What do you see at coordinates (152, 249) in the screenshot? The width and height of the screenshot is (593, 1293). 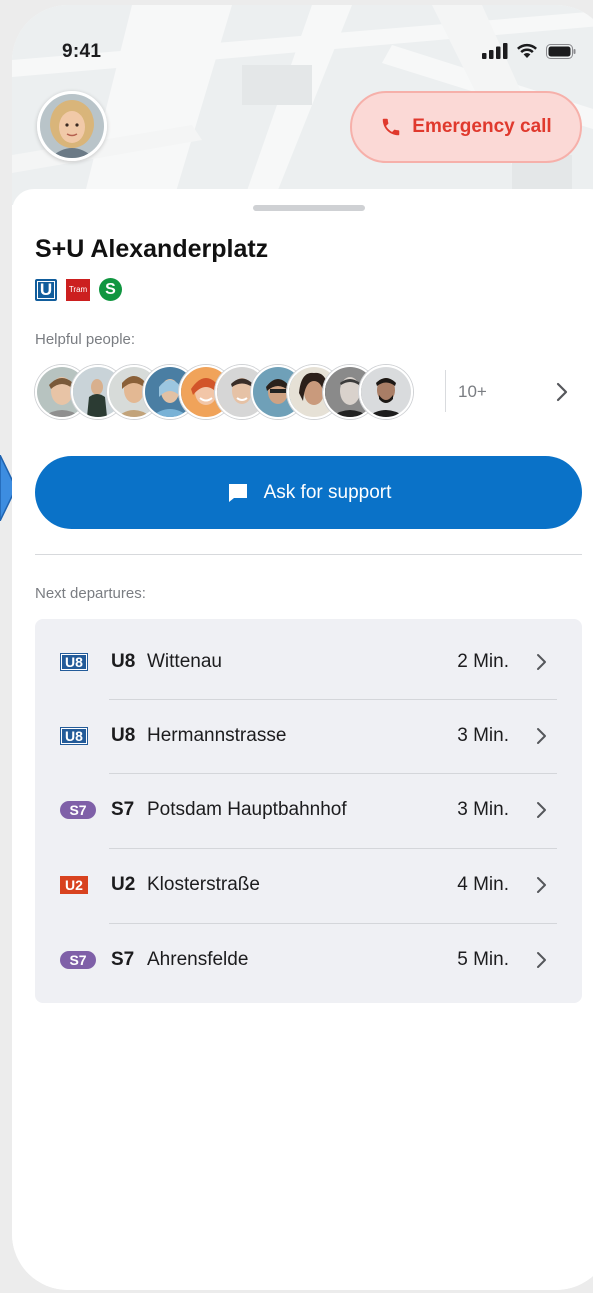 I see `station-title: S+U Alexanderplatz` at bounding box center [152, 249].